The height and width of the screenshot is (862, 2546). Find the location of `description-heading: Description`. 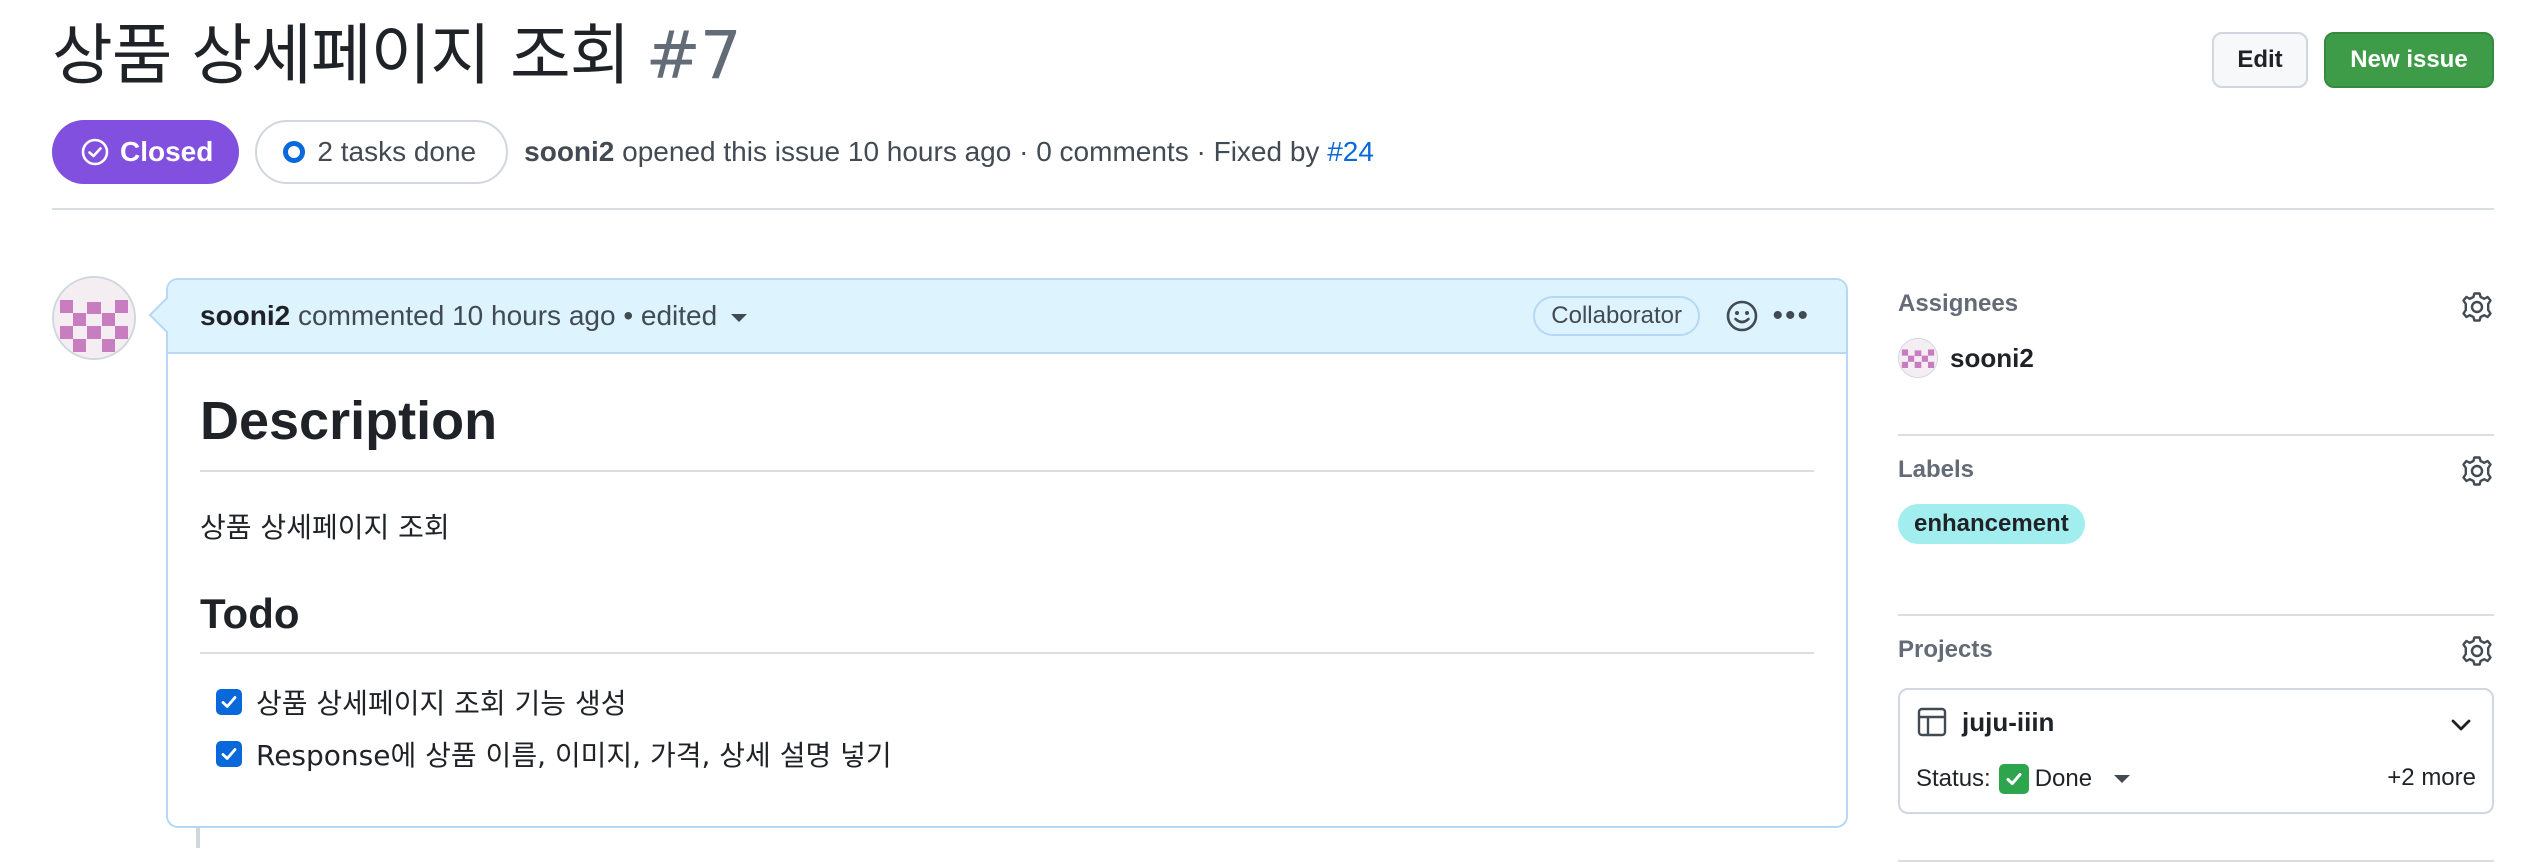

description-heading: Description is located at coordinates (1007, 431).